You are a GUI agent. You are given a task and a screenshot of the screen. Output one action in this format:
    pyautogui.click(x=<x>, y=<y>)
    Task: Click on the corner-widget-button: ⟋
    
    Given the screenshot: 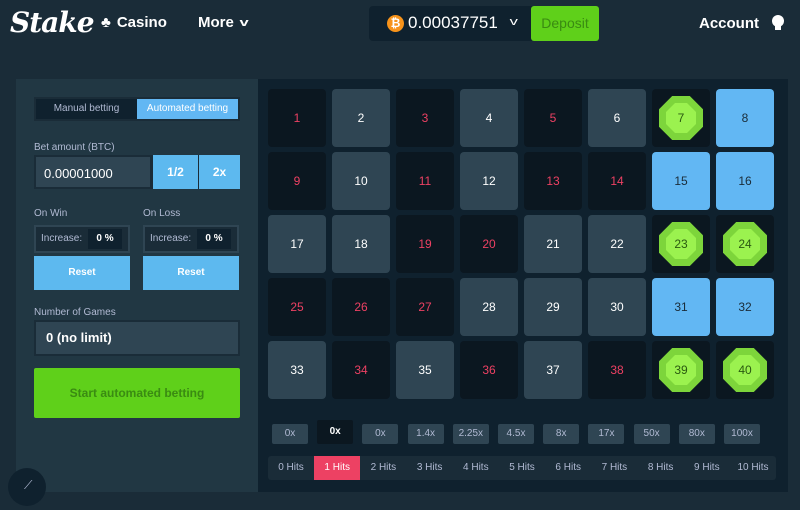 What is the action you would take?
    pyautogui.click(x=27, y=487)
    